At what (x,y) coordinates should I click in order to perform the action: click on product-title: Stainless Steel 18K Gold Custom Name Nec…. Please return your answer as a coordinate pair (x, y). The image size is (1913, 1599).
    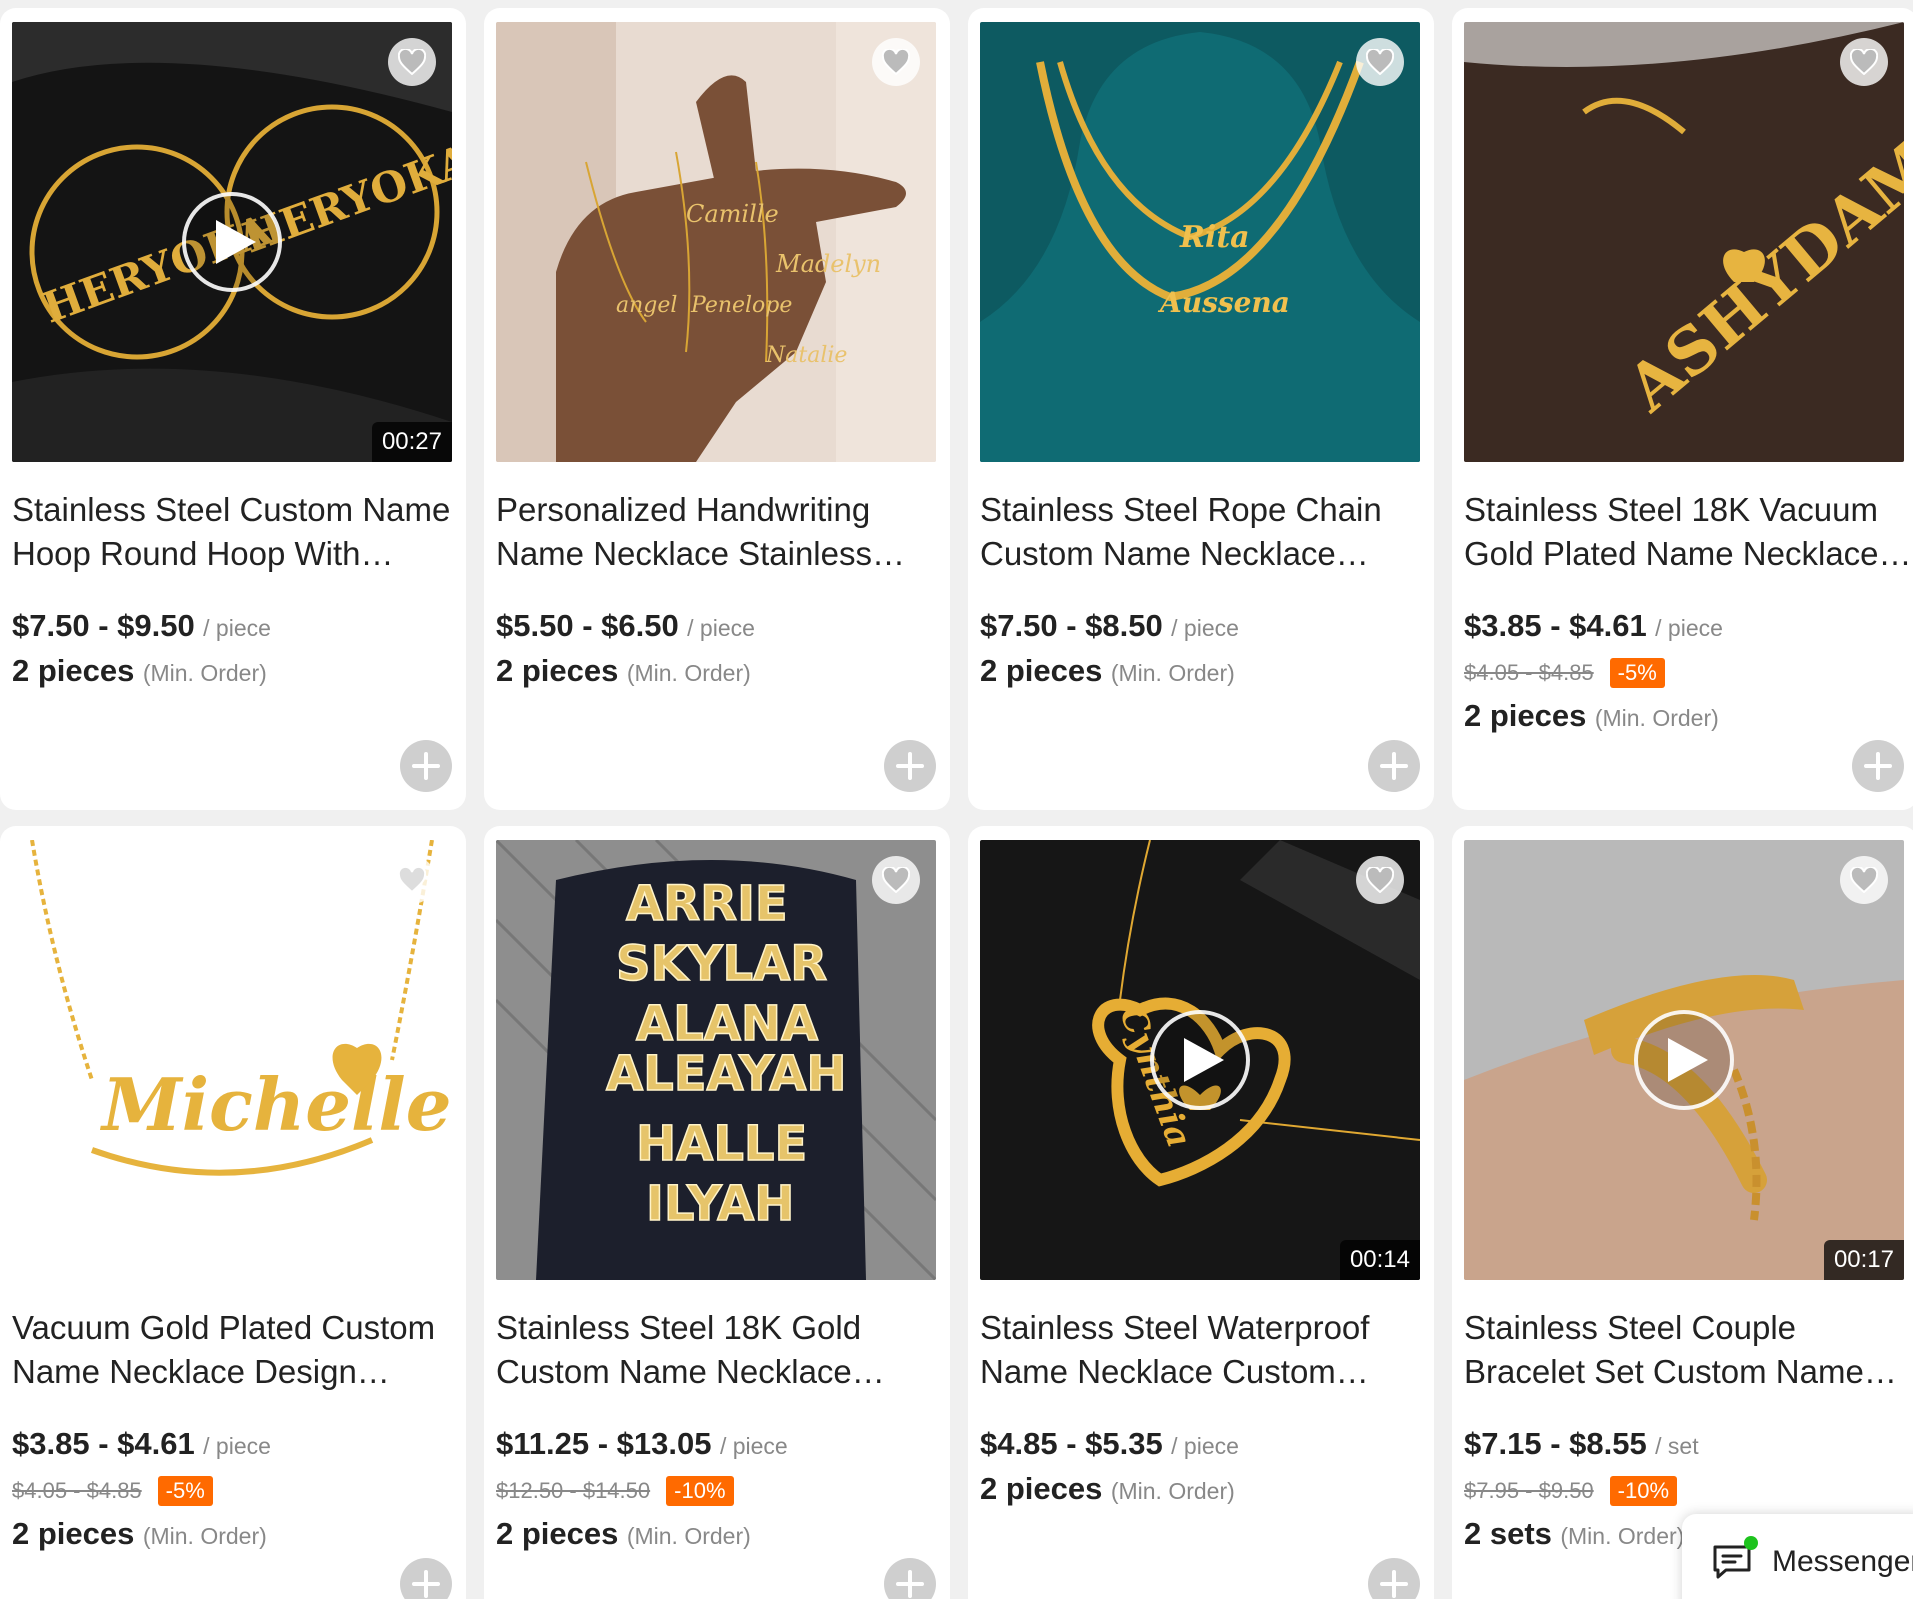
    Looking at the image, I should click on (721, 1350).